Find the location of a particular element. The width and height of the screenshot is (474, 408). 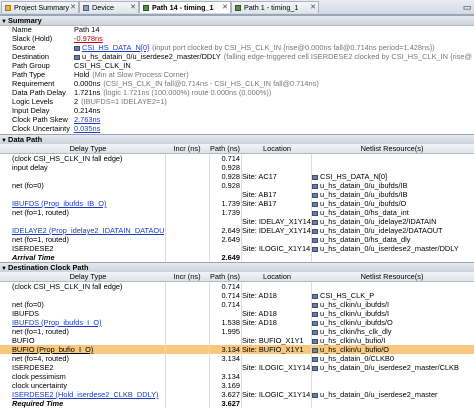

table-row: clock pessimism0.0003.134 is located at coordinates (237, 376).